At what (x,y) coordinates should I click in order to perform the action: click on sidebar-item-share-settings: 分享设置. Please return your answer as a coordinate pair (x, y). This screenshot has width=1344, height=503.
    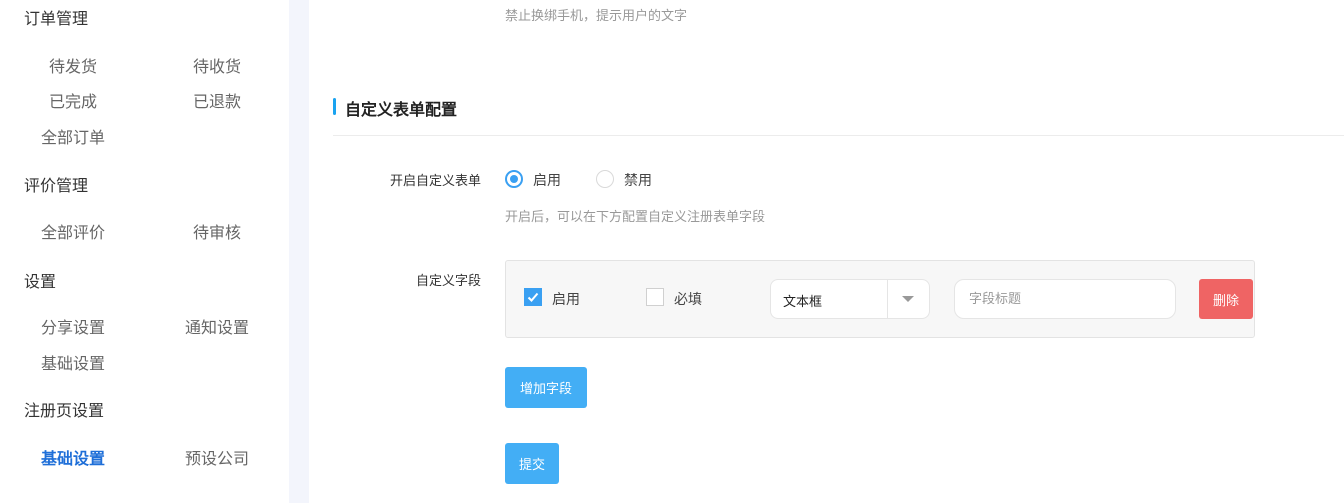
    Looking at the image, I should click on (73, 326).